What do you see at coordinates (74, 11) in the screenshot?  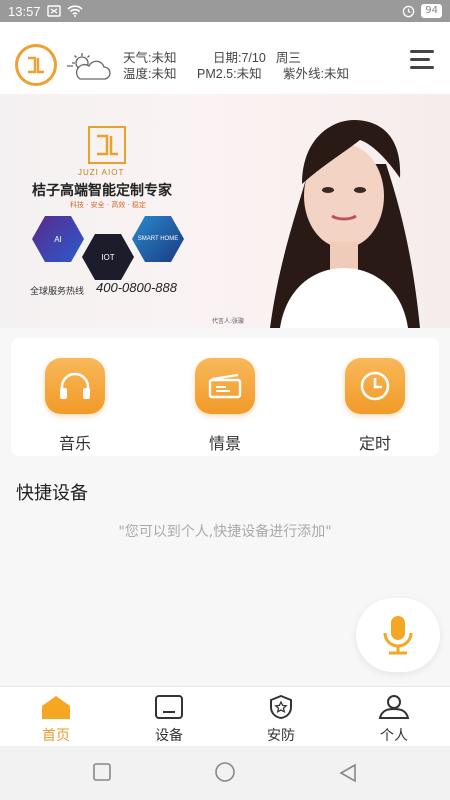 I see `wifi-icon` at bounding box center [74, 11].